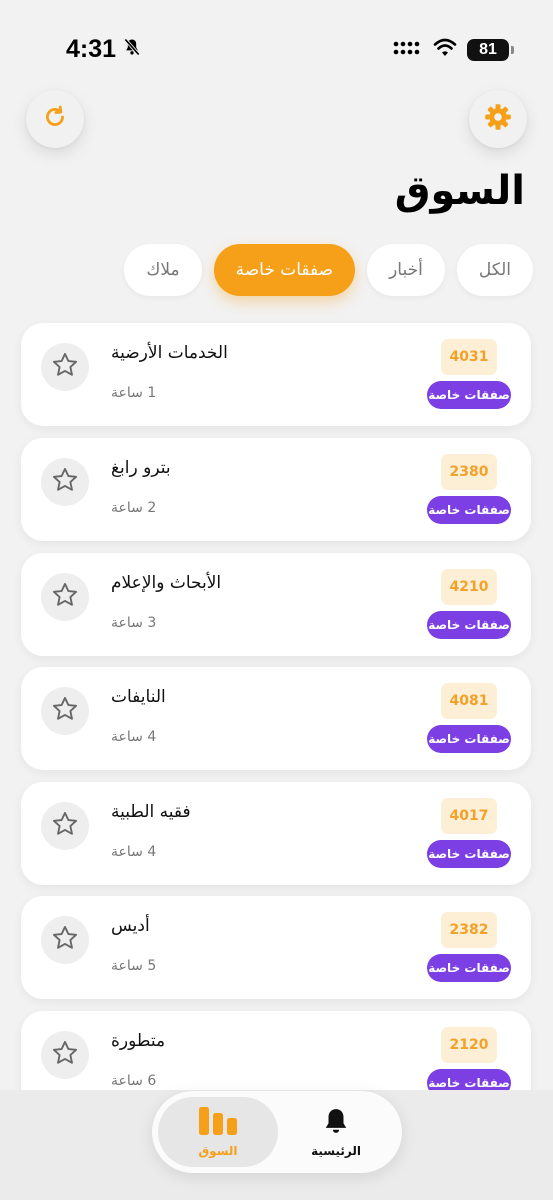 This screenshot has width=553, height=1200. Describe the element at coordinates (336, 1123) in the screenshot. I see `bell-icon` at that location.